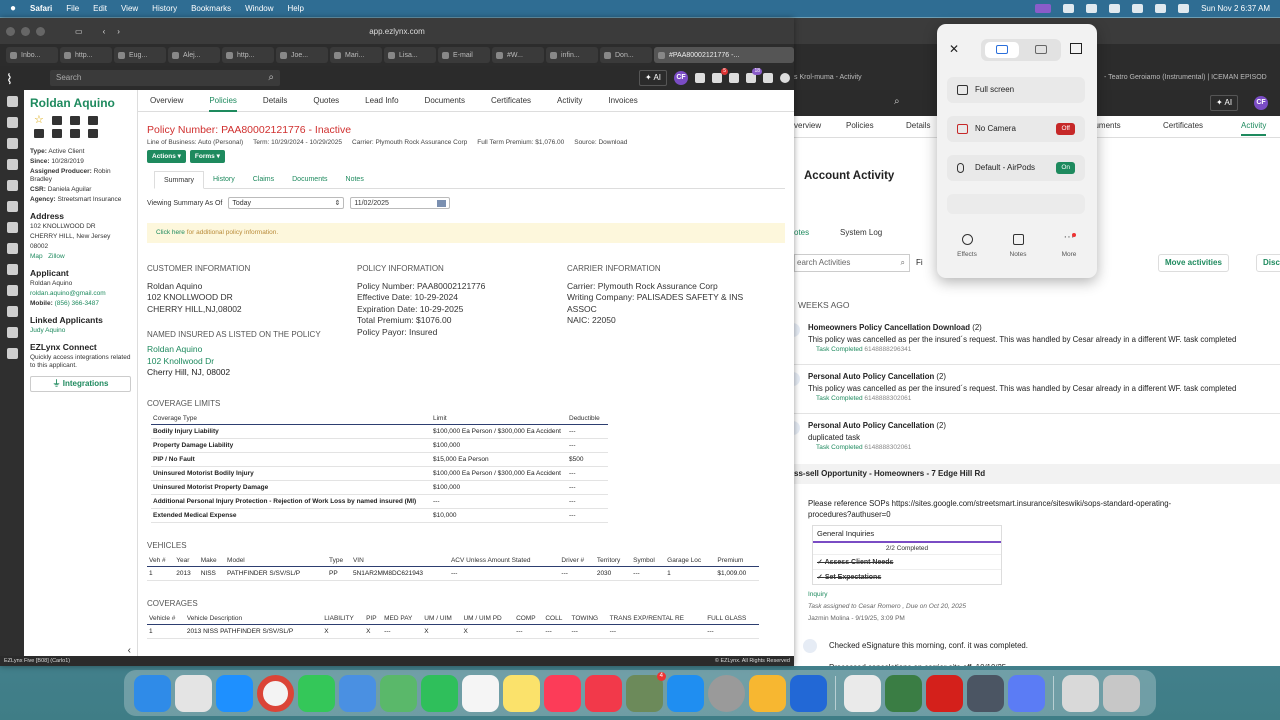 The image size is (1280, 720). Describe the element at coordinates (93, 120) in the screenshot. I see `phone-icon` at that location.